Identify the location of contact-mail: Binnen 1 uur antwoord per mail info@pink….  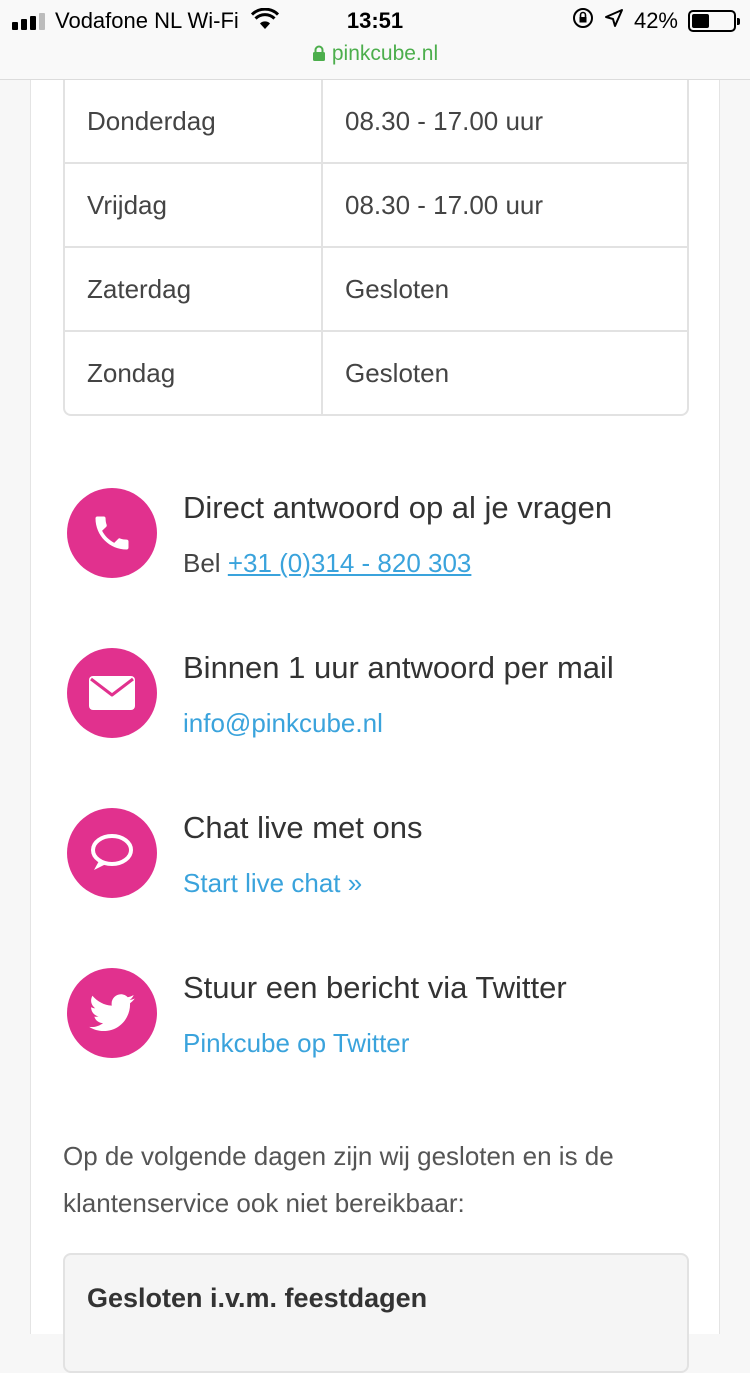
(387, 698).